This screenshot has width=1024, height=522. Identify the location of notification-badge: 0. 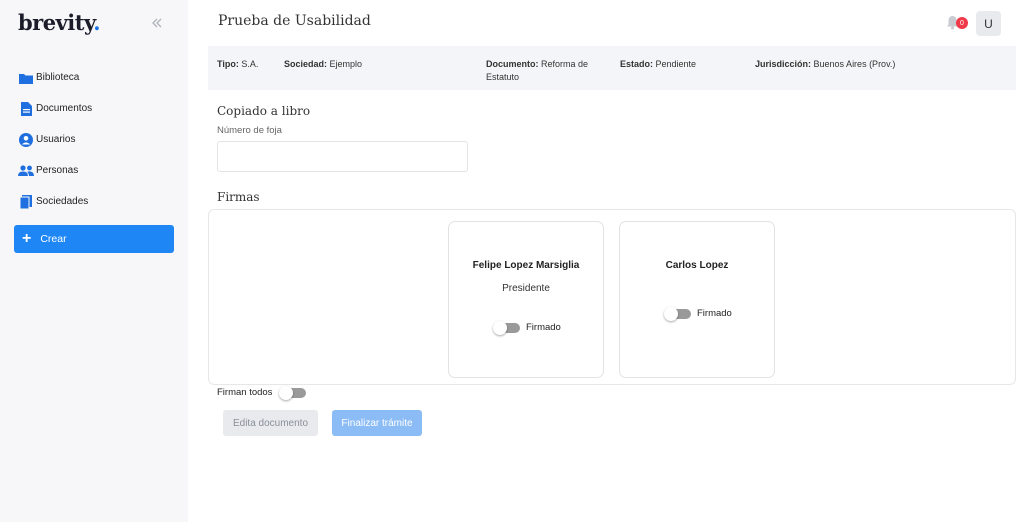
(962, 23).